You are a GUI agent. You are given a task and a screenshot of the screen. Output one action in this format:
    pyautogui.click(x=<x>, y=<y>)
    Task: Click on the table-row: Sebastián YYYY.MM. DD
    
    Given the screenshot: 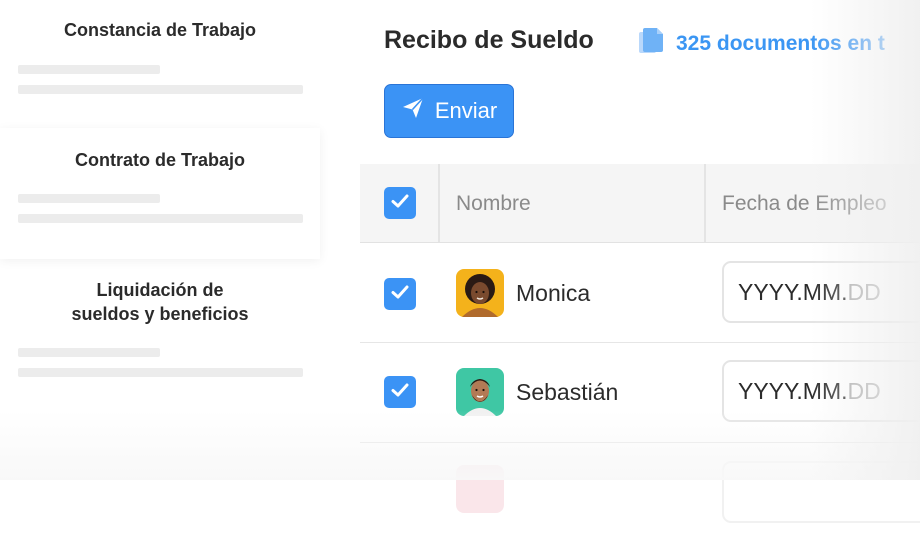 What is the action you would take?
    pyautogui.click(x=640, y=393)
    